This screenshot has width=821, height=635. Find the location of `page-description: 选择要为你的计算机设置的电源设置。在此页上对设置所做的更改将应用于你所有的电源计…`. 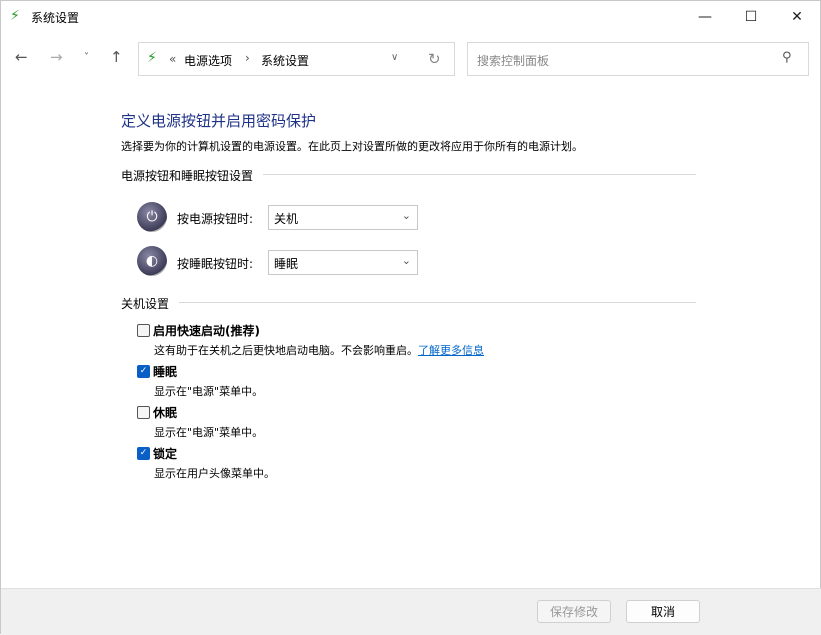

page-description: 选择要为你的计算机设置的电源设置。在此页上对设置所做的更改将应用于你所有的电源计… is located at coordinates (352, 146).